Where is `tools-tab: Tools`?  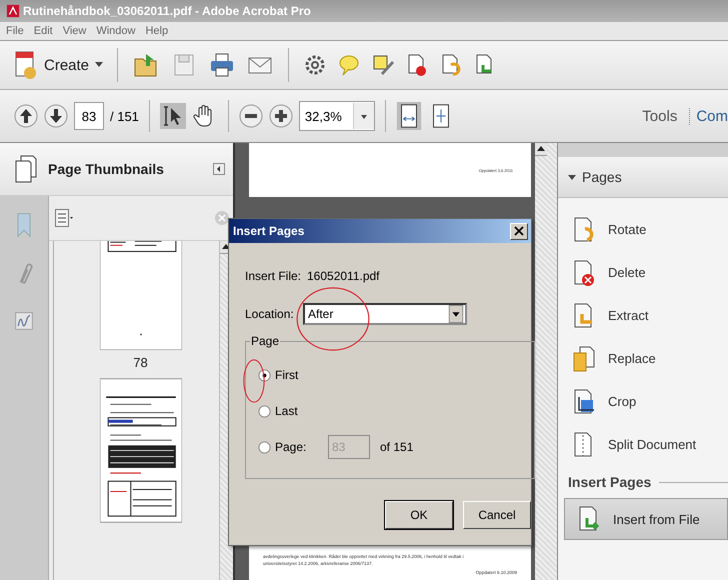
tools-tab: Tools is located at coordinates (666, 116).